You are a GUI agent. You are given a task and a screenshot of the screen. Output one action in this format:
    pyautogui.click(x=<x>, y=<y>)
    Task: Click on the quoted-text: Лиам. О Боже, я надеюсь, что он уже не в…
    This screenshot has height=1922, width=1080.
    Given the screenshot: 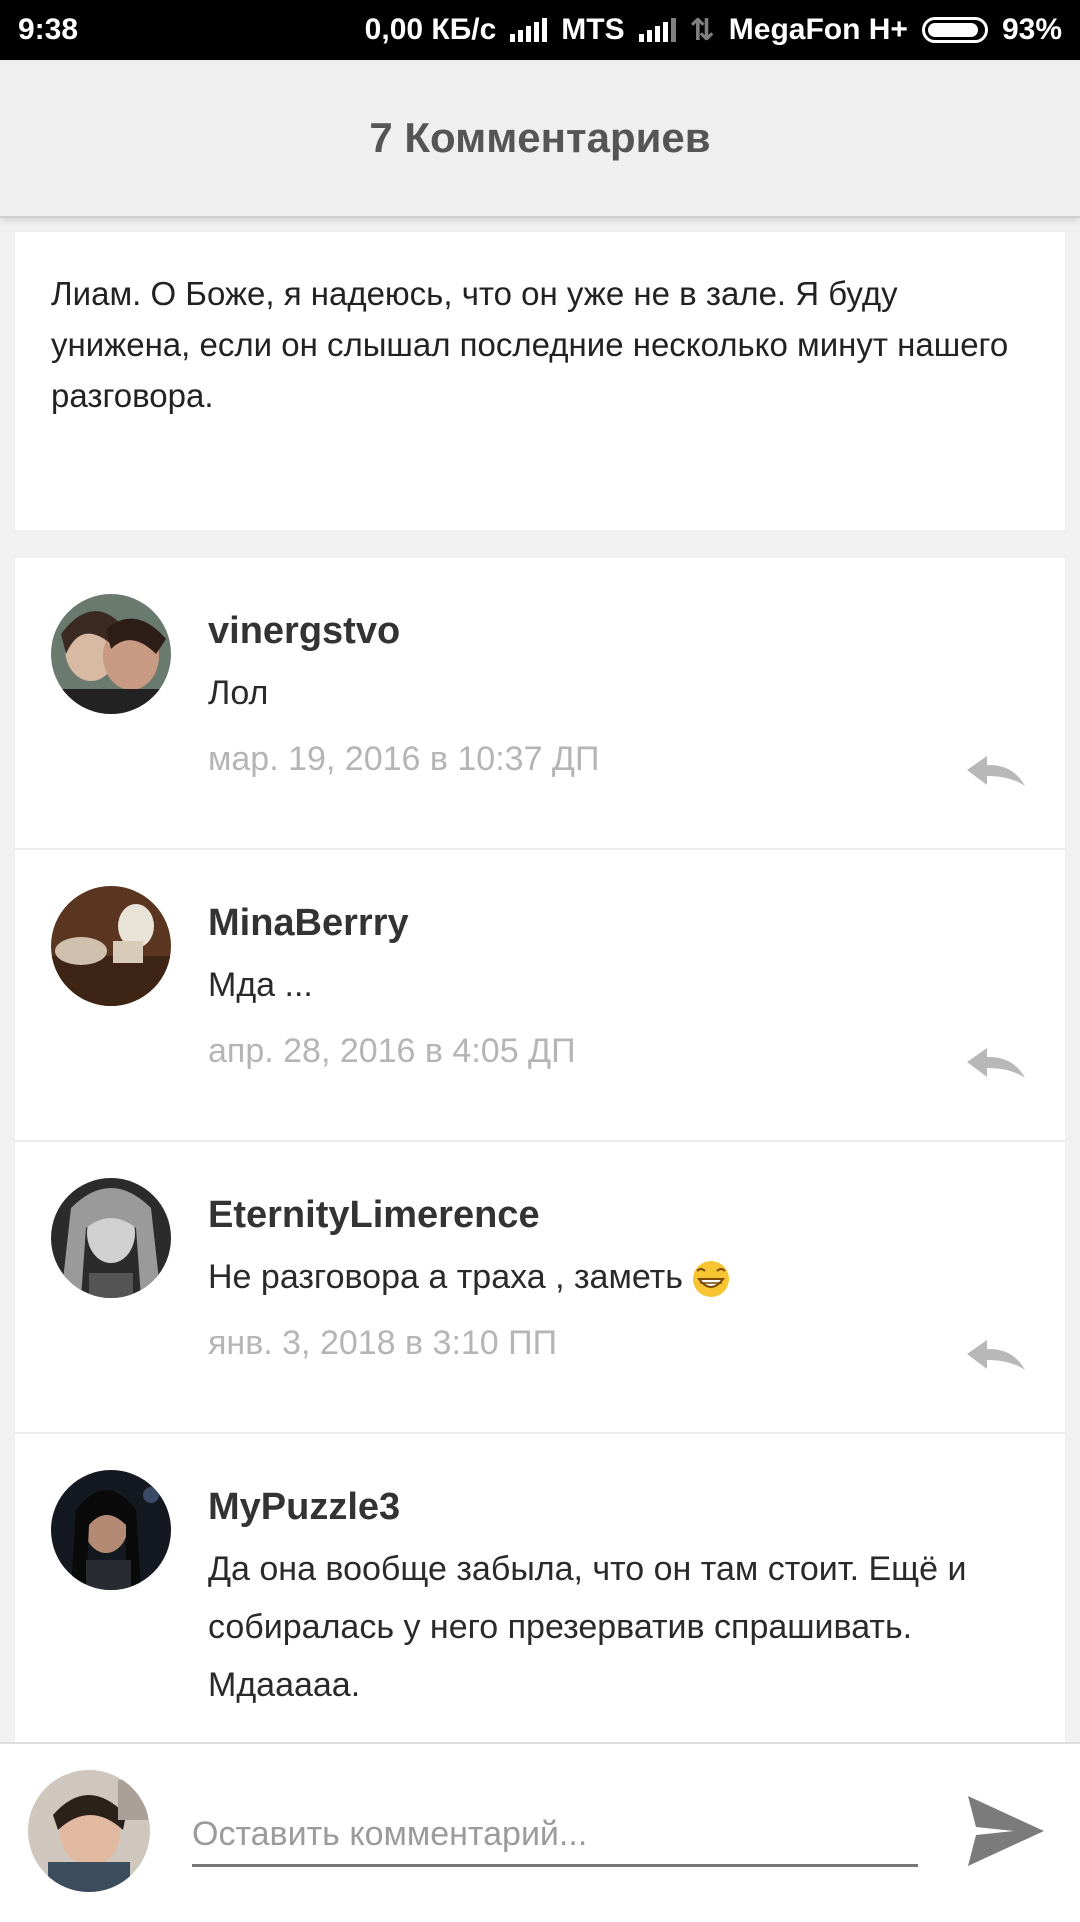 What is the action you would take?
    pyautogui.click(x=530, y=344)
    